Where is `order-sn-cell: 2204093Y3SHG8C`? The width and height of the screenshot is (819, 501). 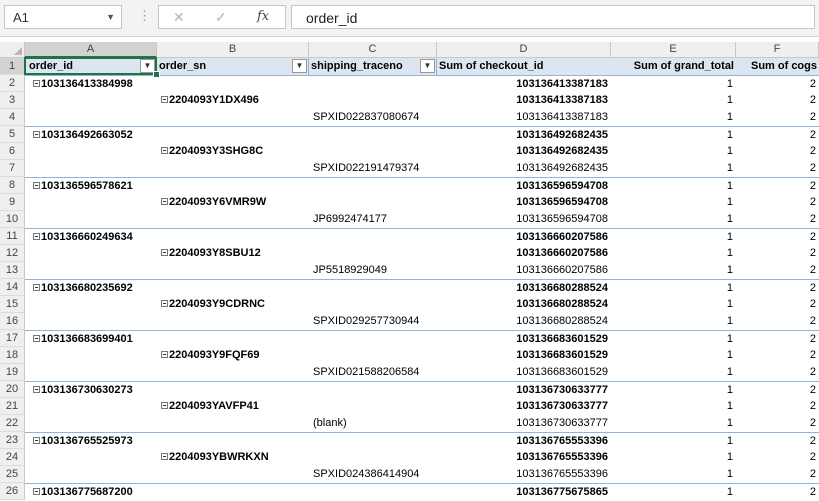
order-sn-cell: 2204093Y3SHG8C is located at coordinates (233, 151).